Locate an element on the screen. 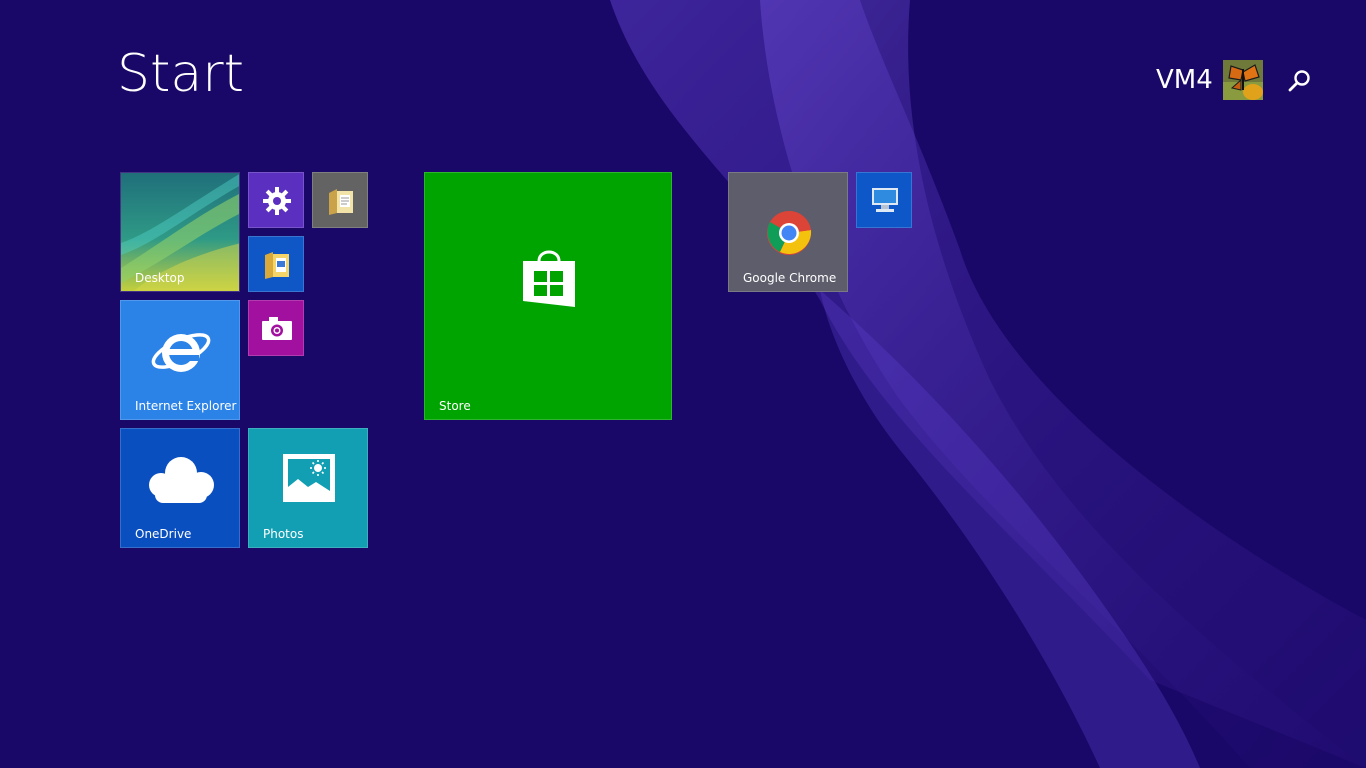 This screenshot has width=1366, height=768. tile-photos: Photos is located at coordinates (308, 488).